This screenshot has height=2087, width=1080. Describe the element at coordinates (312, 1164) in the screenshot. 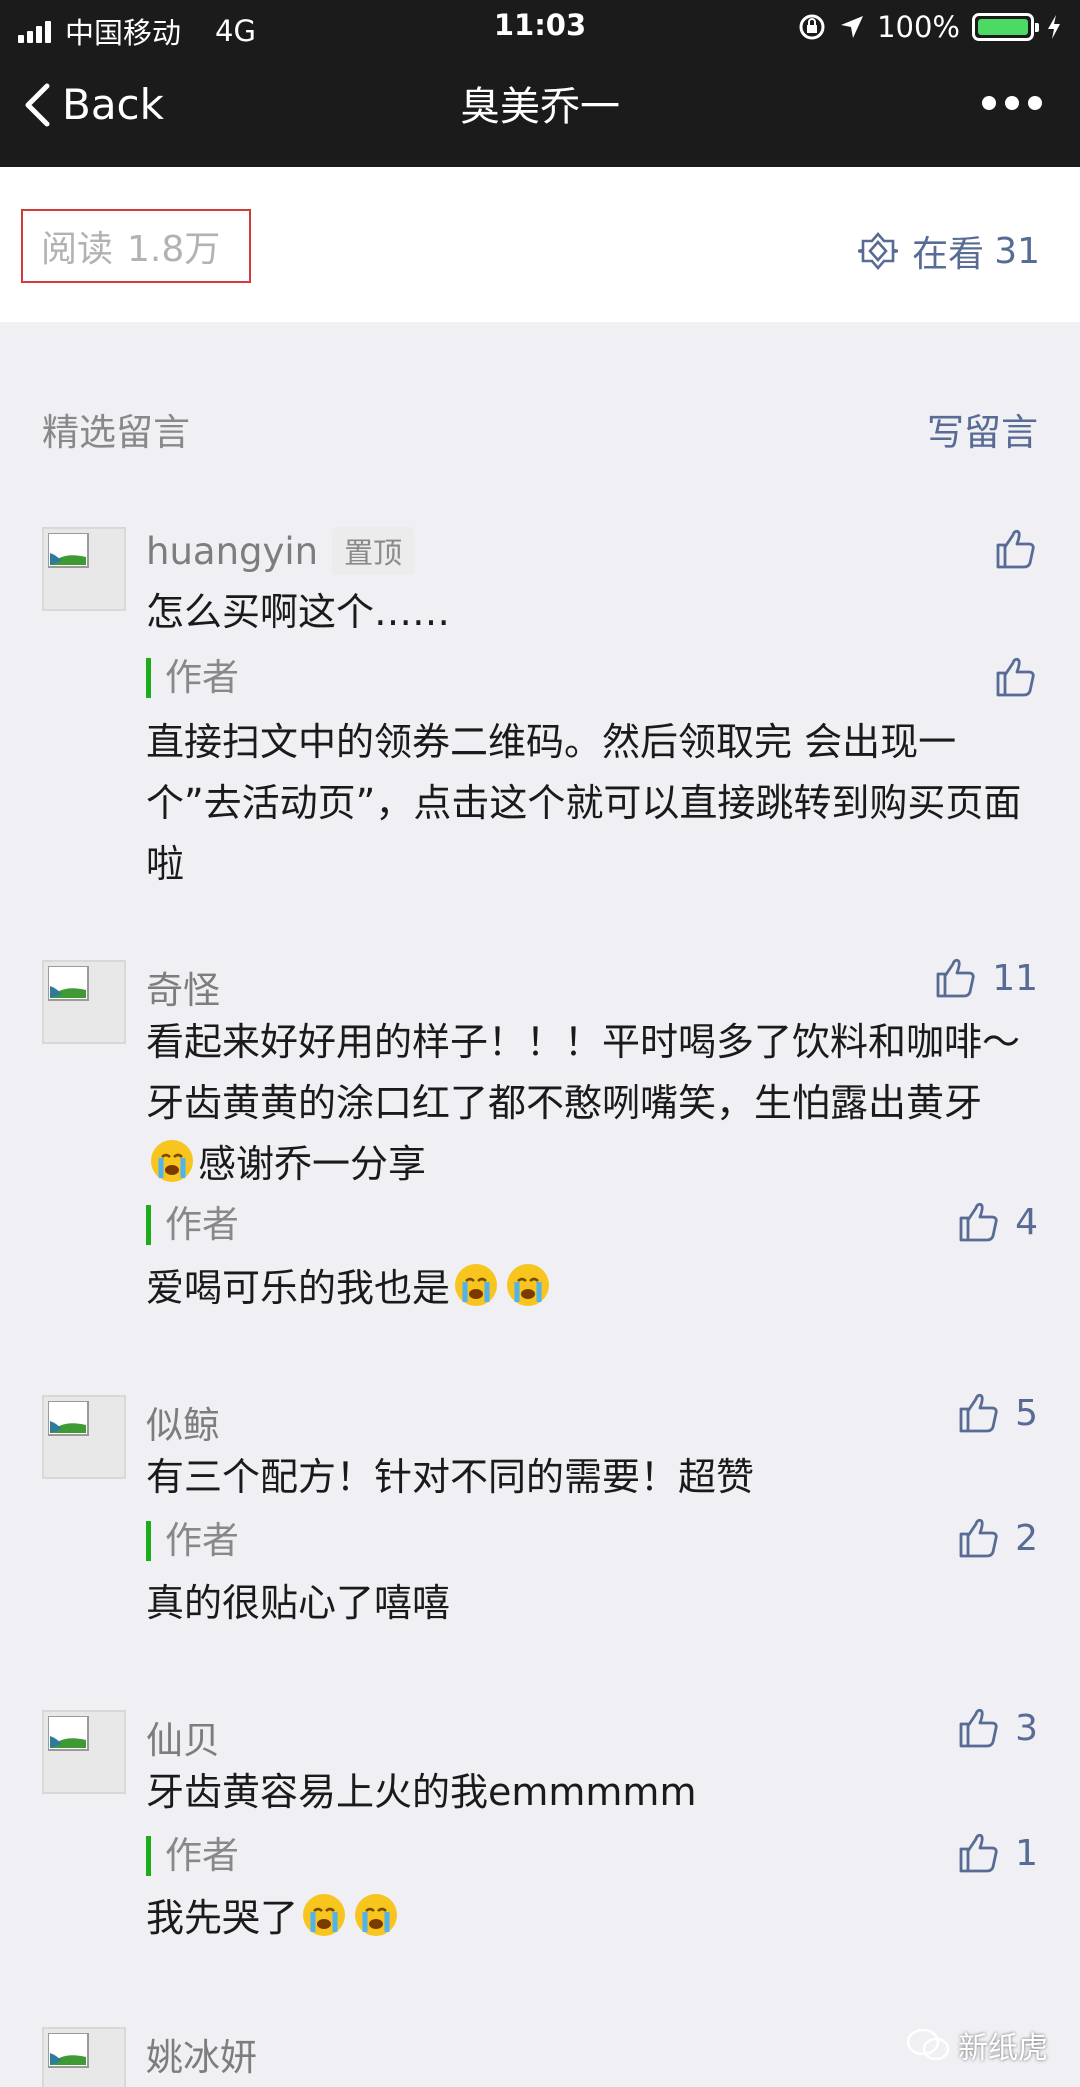

I see `comment-text-part: 感谢乔一分享` at that location.